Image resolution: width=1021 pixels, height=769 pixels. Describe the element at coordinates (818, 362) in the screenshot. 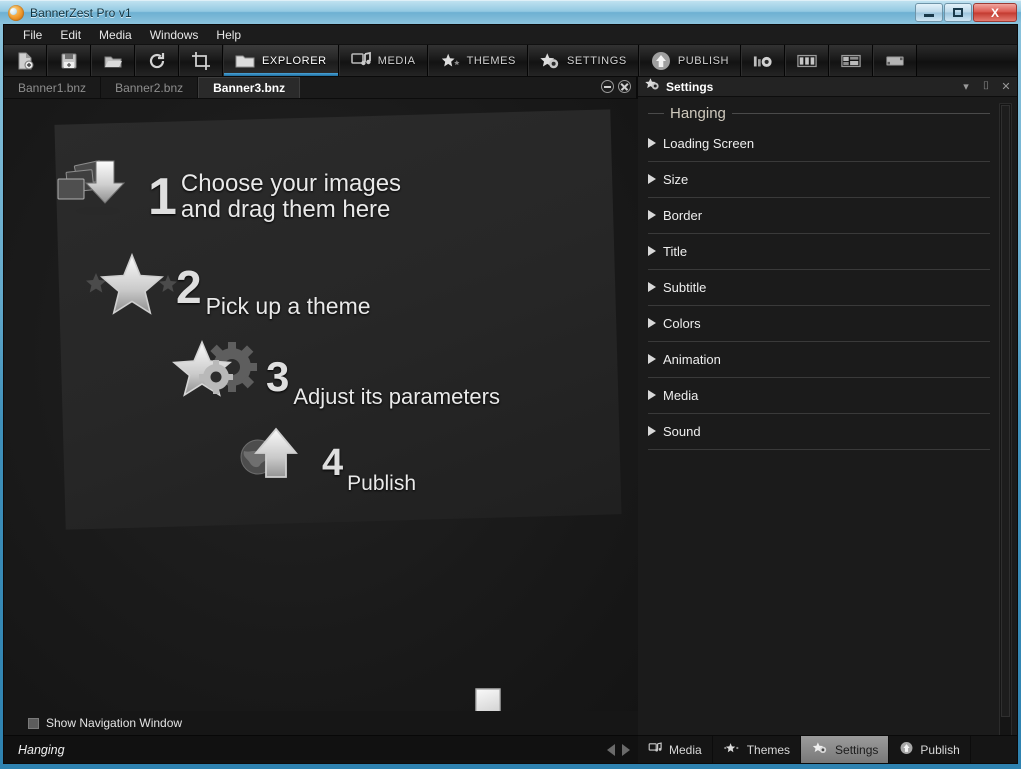

I see `setting-section-animation: Animation` at that location.